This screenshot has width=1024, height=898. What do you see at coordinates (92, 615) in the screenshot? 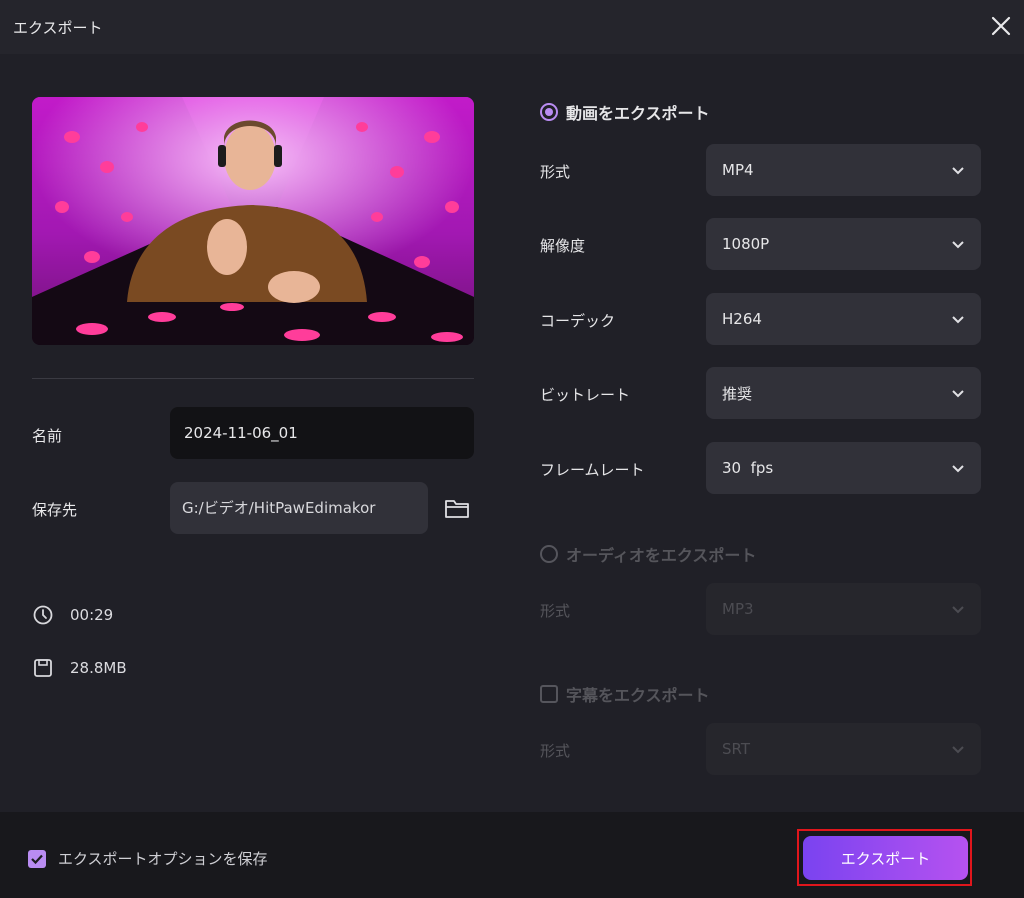
I see `duration-value: 00:29` at bounding box center [92, 615].